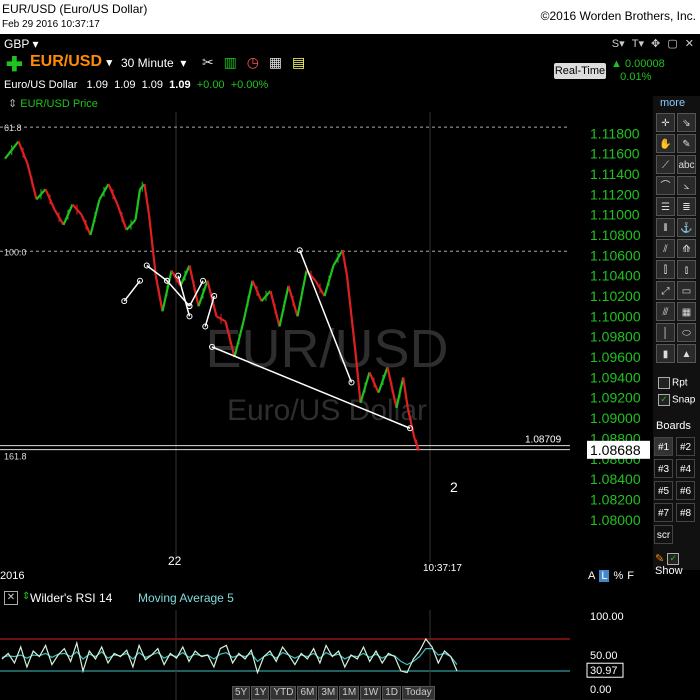  I want to click on quote-close: 1.09, so click(180, 85).